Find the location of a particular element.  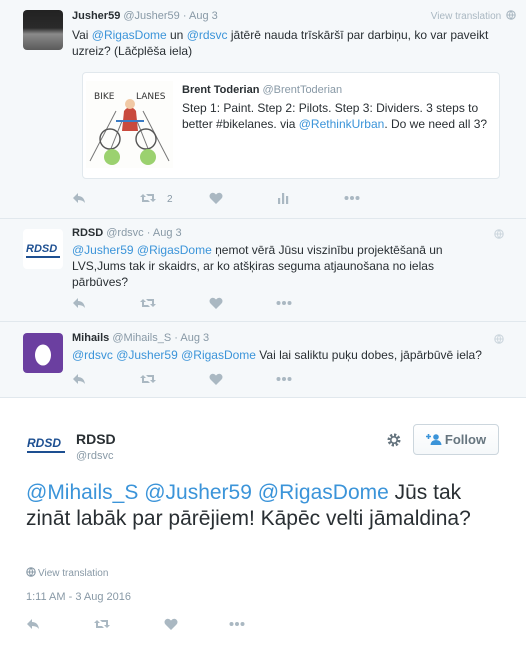

author-handle: @rdsvc is located at coordinates (94, 456).